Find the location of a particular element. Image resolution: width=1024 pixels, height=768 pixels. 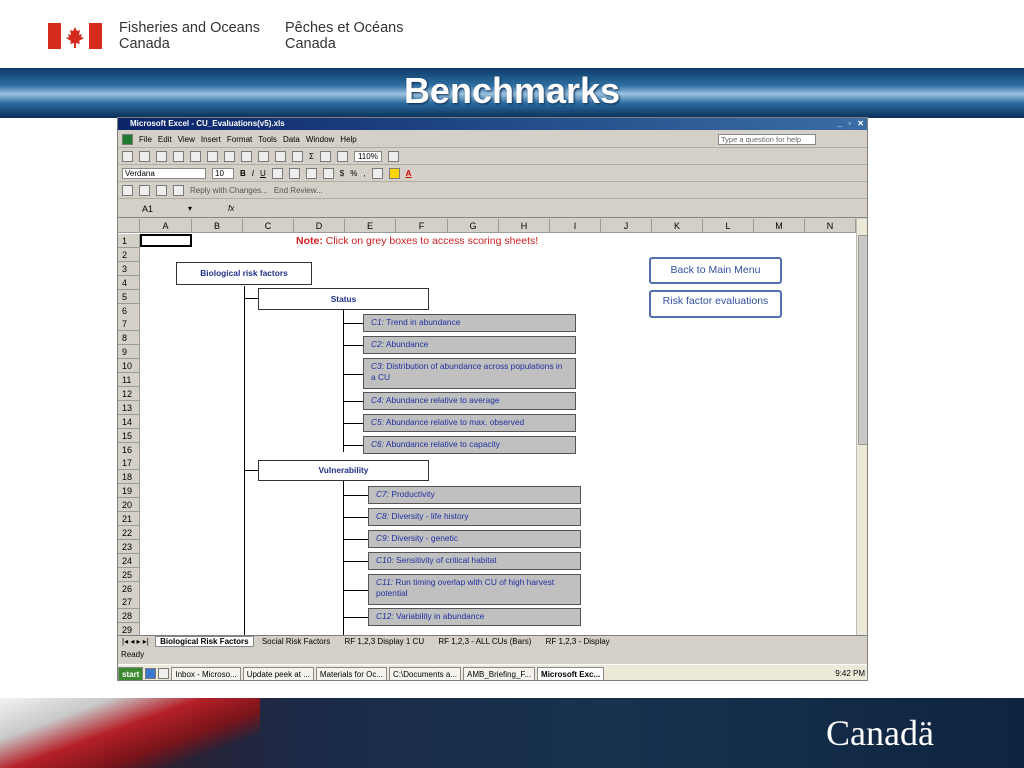

select-all-corner is located at coordinates (129, 226).